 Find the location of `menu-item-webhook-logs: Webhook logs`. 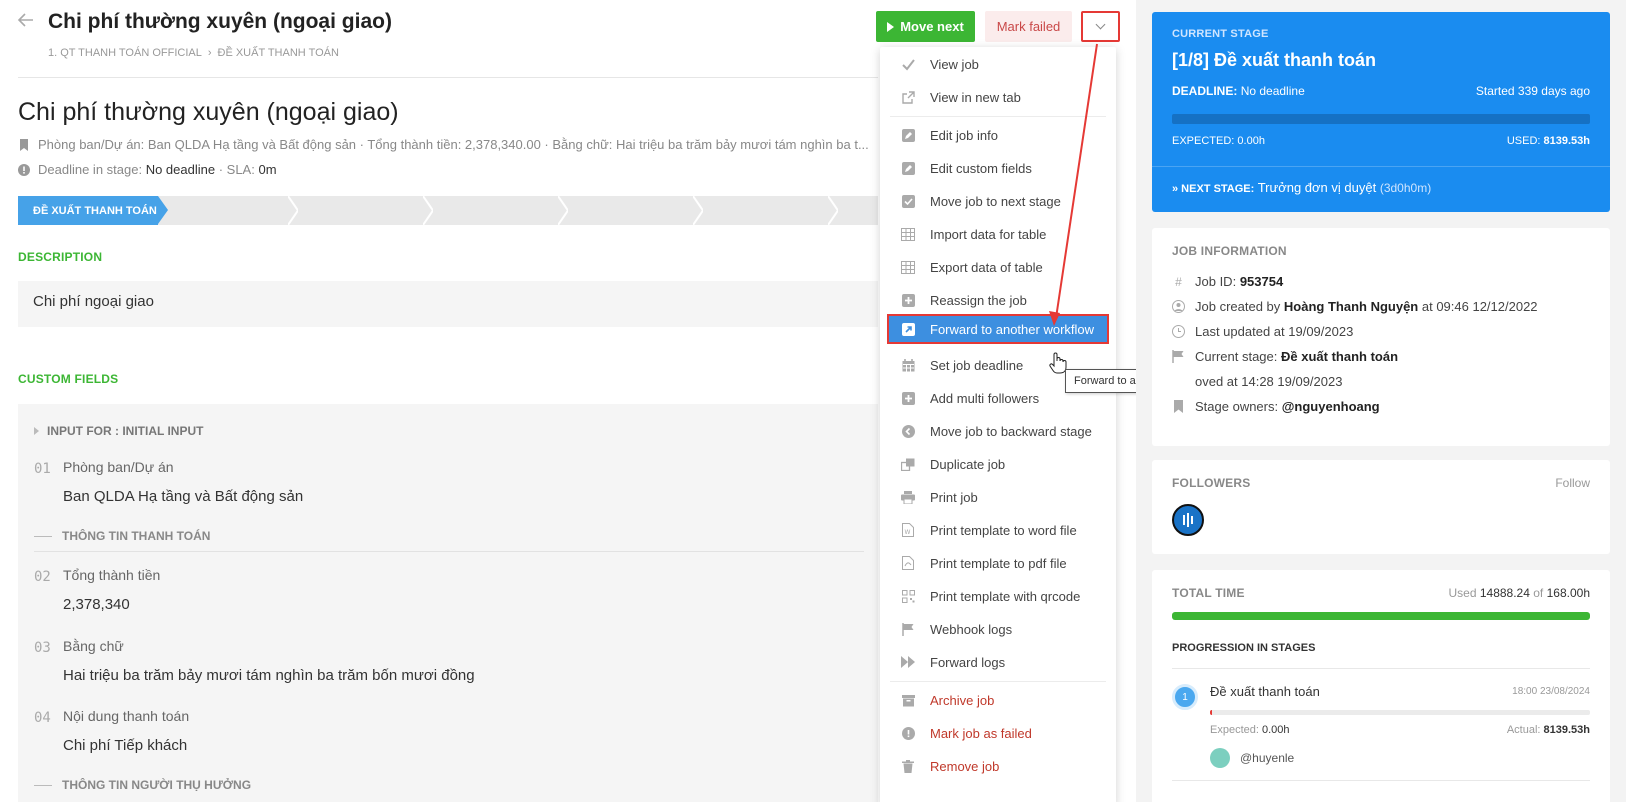

menu-item-webhook-logs: Webhook logs is located at coordinates (998, 629).